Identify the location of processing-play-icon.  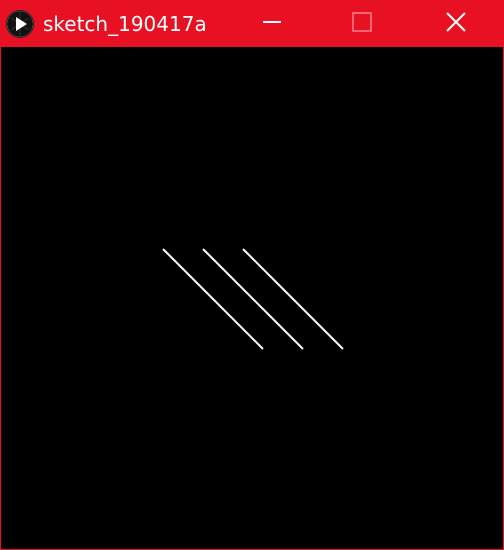
(20, 24).